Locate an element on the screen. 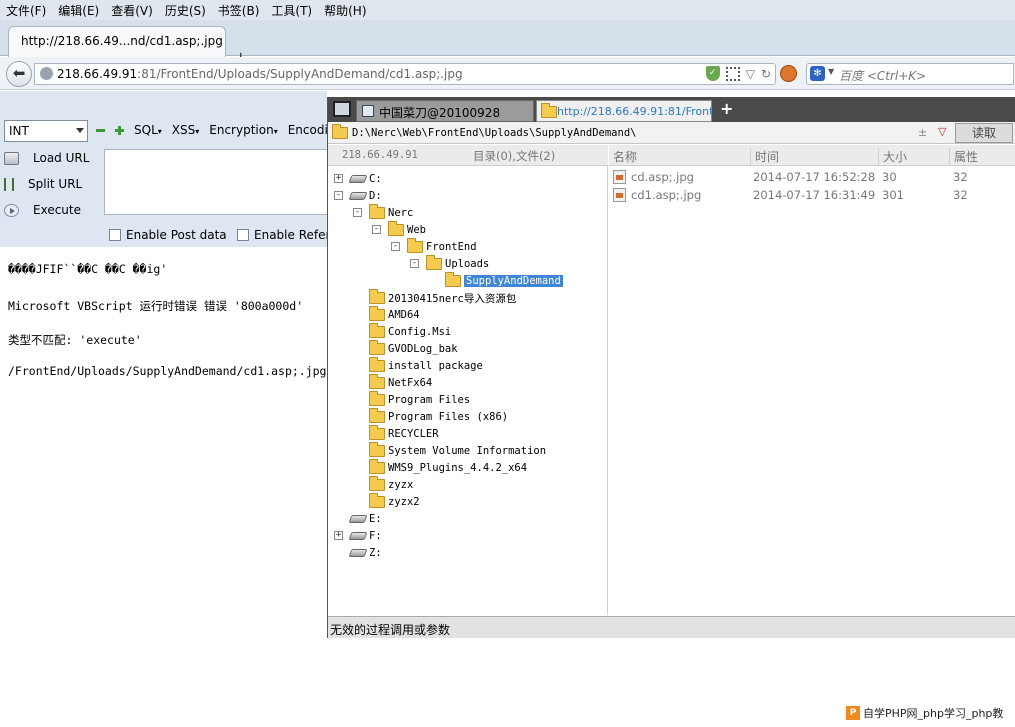 This screenshot has width=1015, height=727. col-size: 大小 is located at coordinates (892, 156).